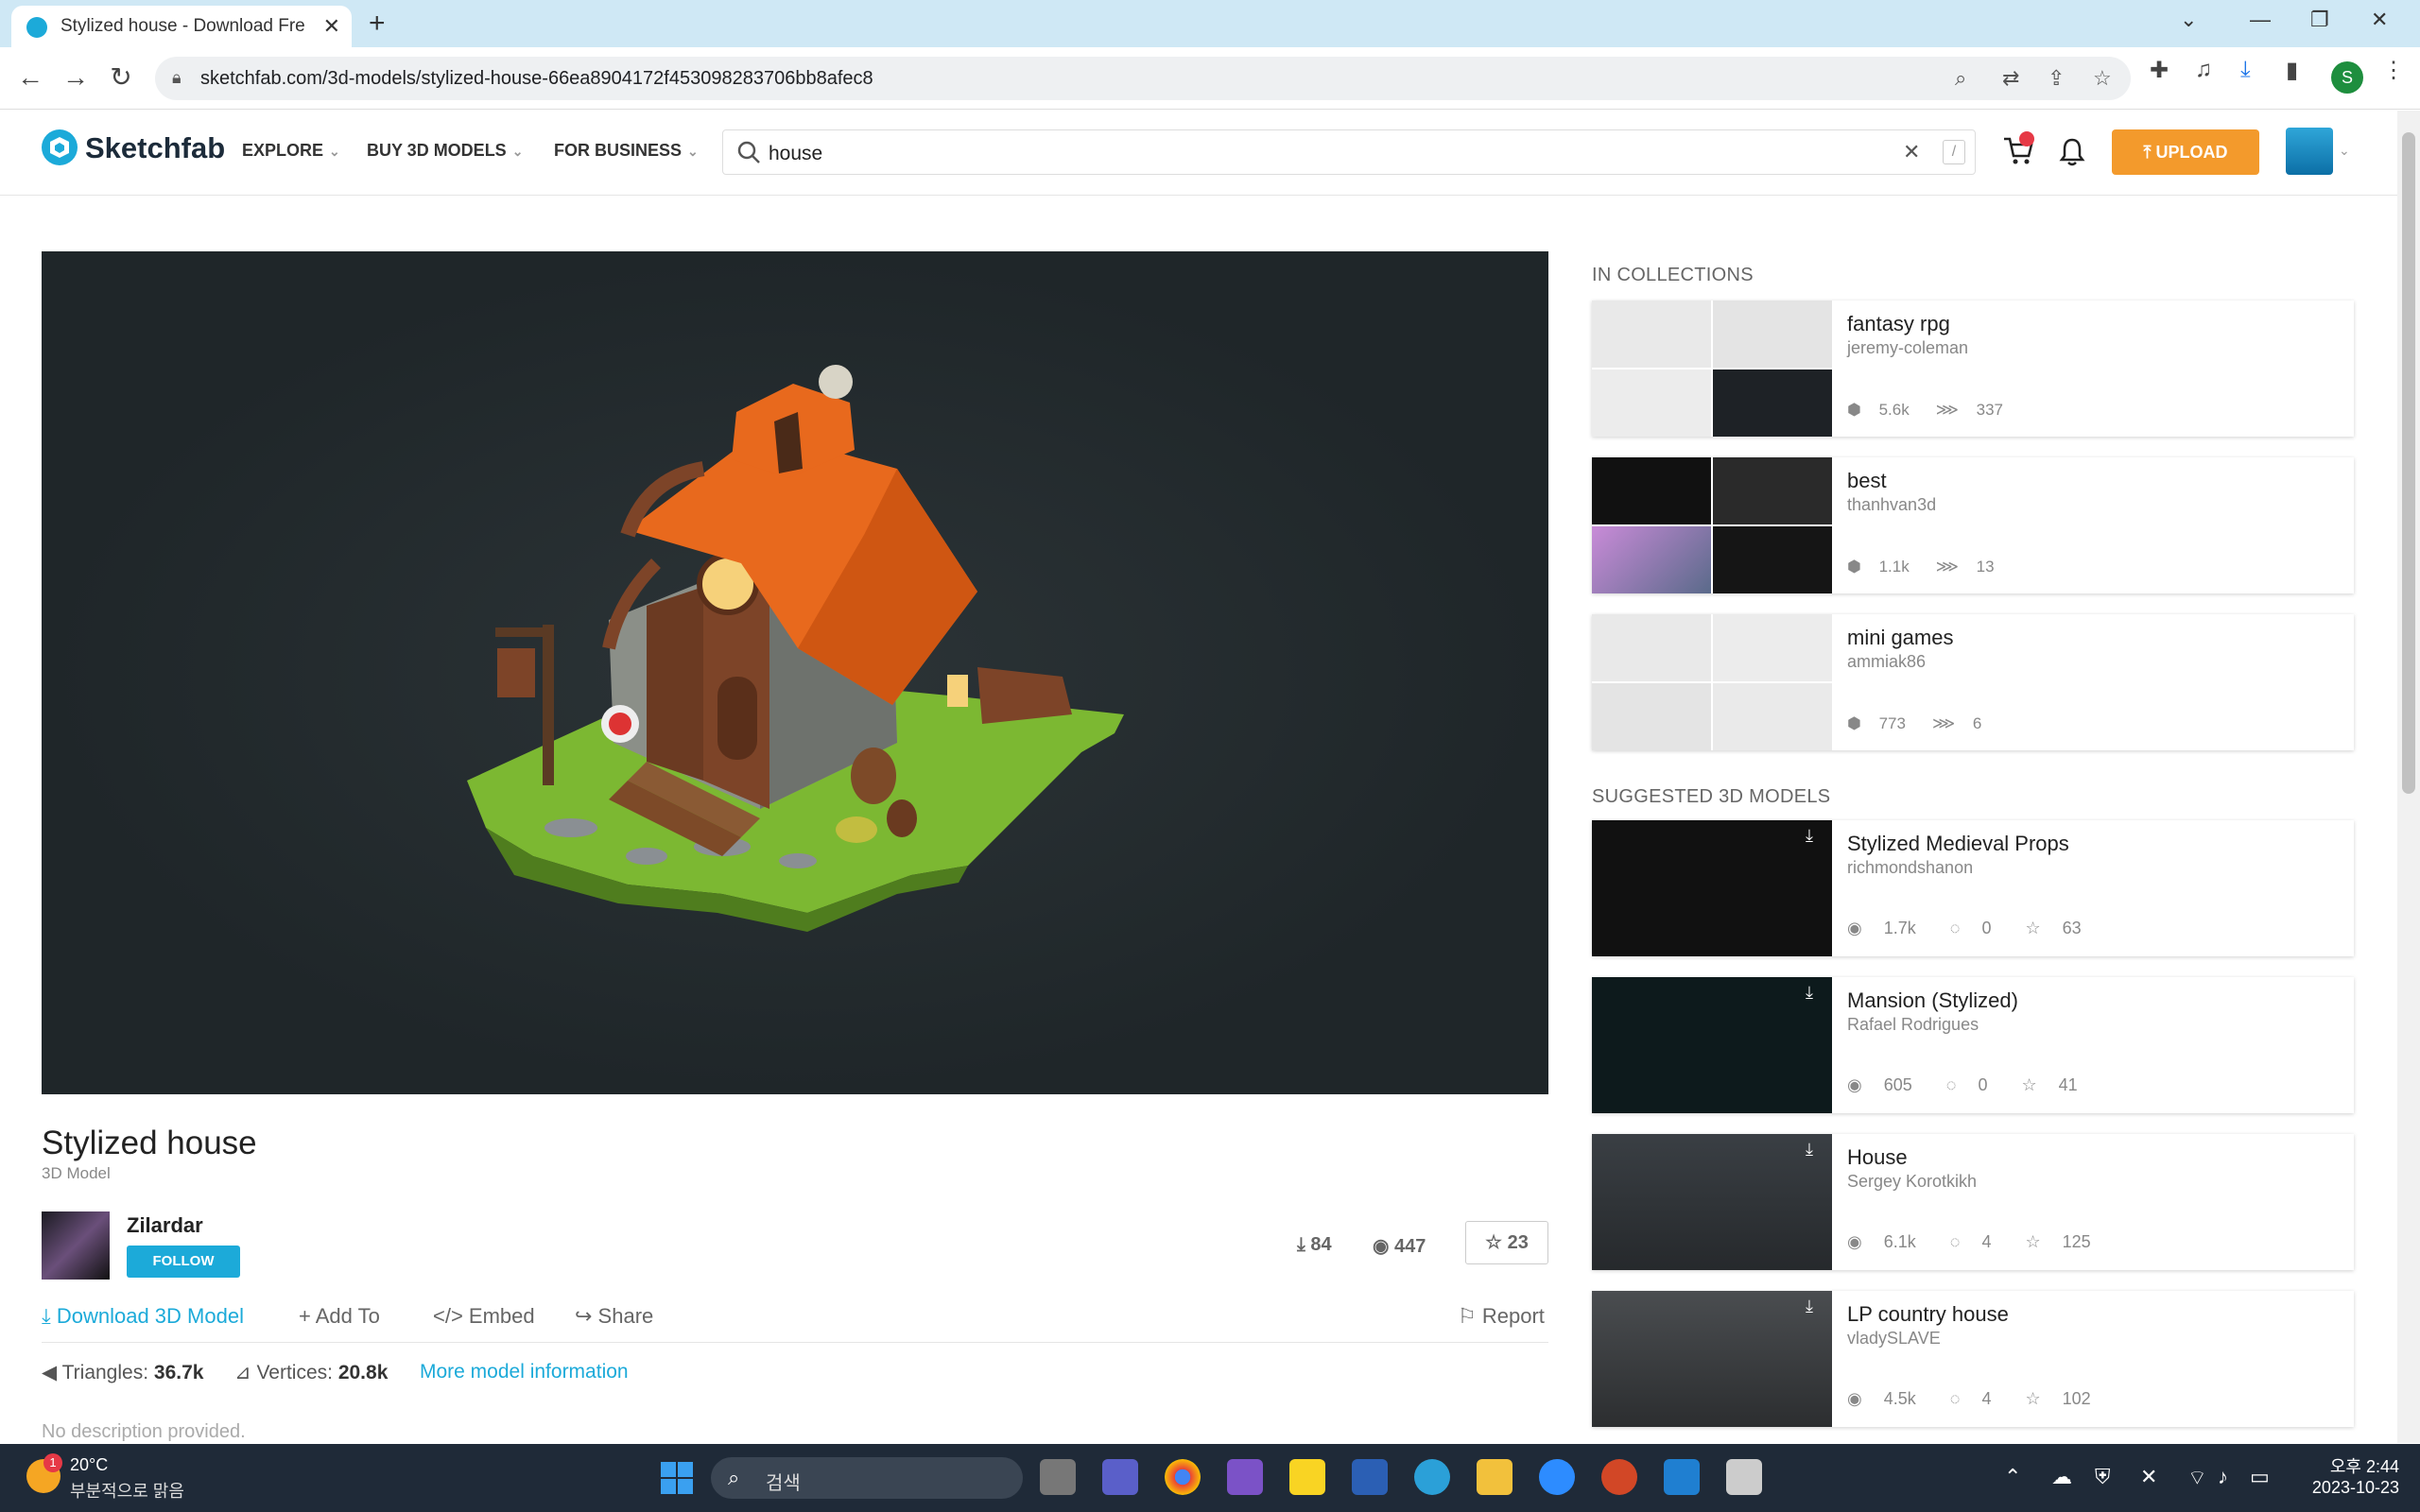 Image resolution: width=2420 pixels, height=1512 pixels. Describe the element at coordinates (183, 1262) in the screenshot. I see `follow-button: FOLLOW` at that location.